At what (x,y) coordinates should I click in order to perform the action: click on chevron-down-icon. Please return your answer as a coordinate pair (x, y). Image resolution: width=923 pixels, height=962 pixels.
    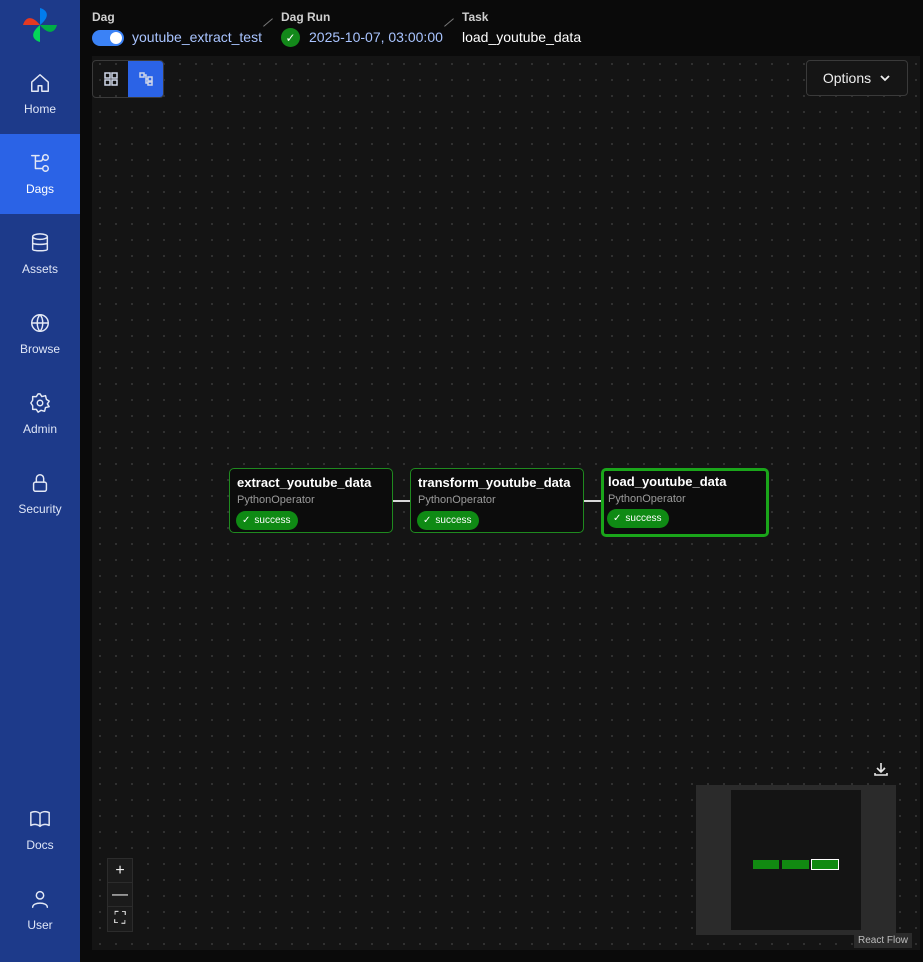
    Looking at the image, I should click on (885, 78).